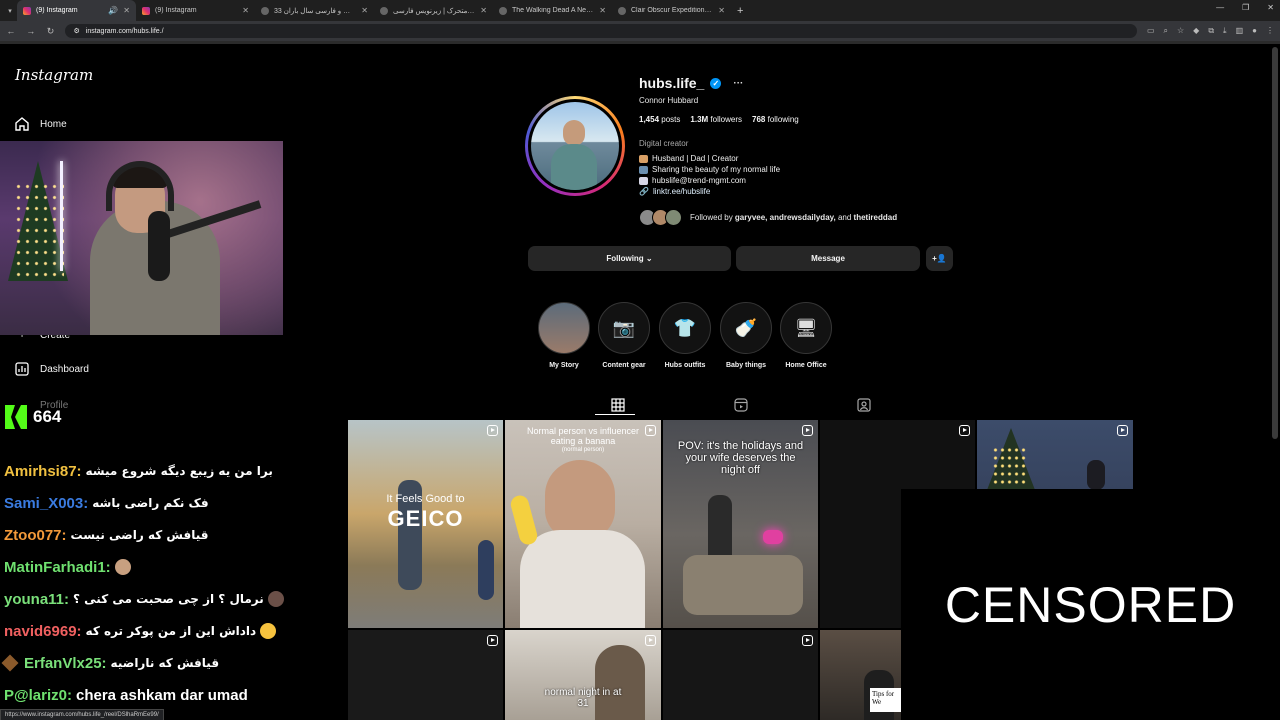  Describe the element at coordinates (618, 405) in the screenshot. I see `tab-posts-grid-icon` at that location.